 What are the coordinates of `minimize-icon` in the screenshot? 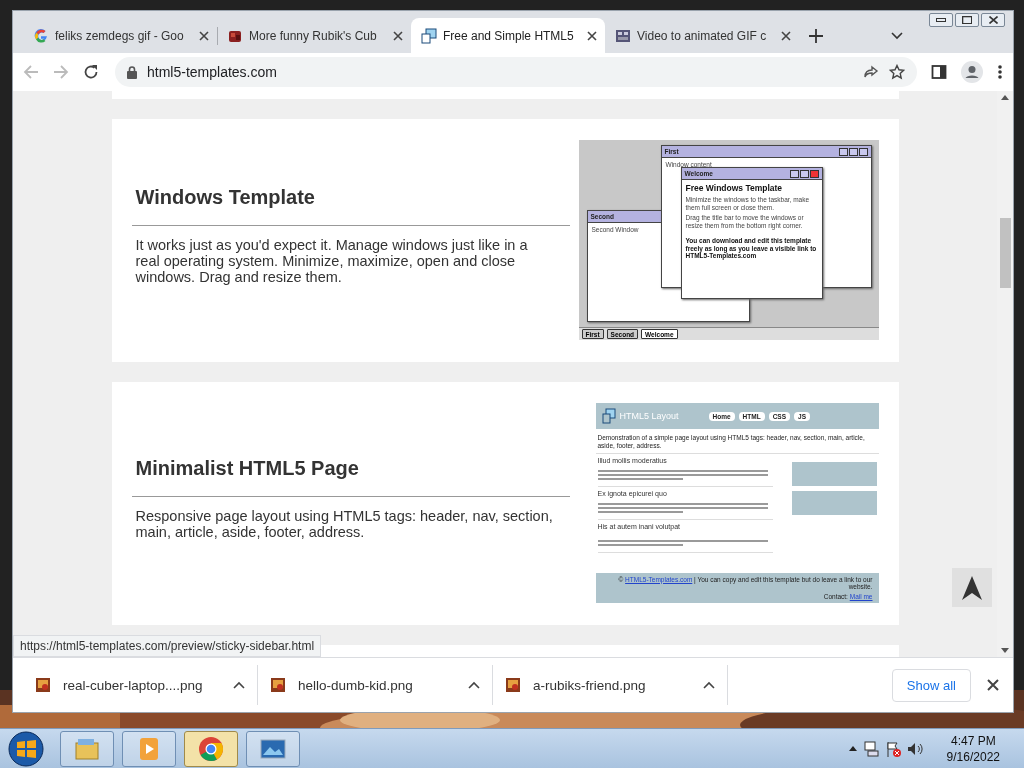 It's located at (941, 20).